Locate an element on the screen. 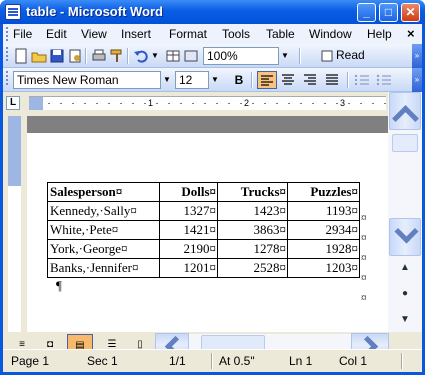 Image resolution: width=425 pixels, height=375 pixels. previous-page-icon: ▲ is located at coordinates (405, 268).